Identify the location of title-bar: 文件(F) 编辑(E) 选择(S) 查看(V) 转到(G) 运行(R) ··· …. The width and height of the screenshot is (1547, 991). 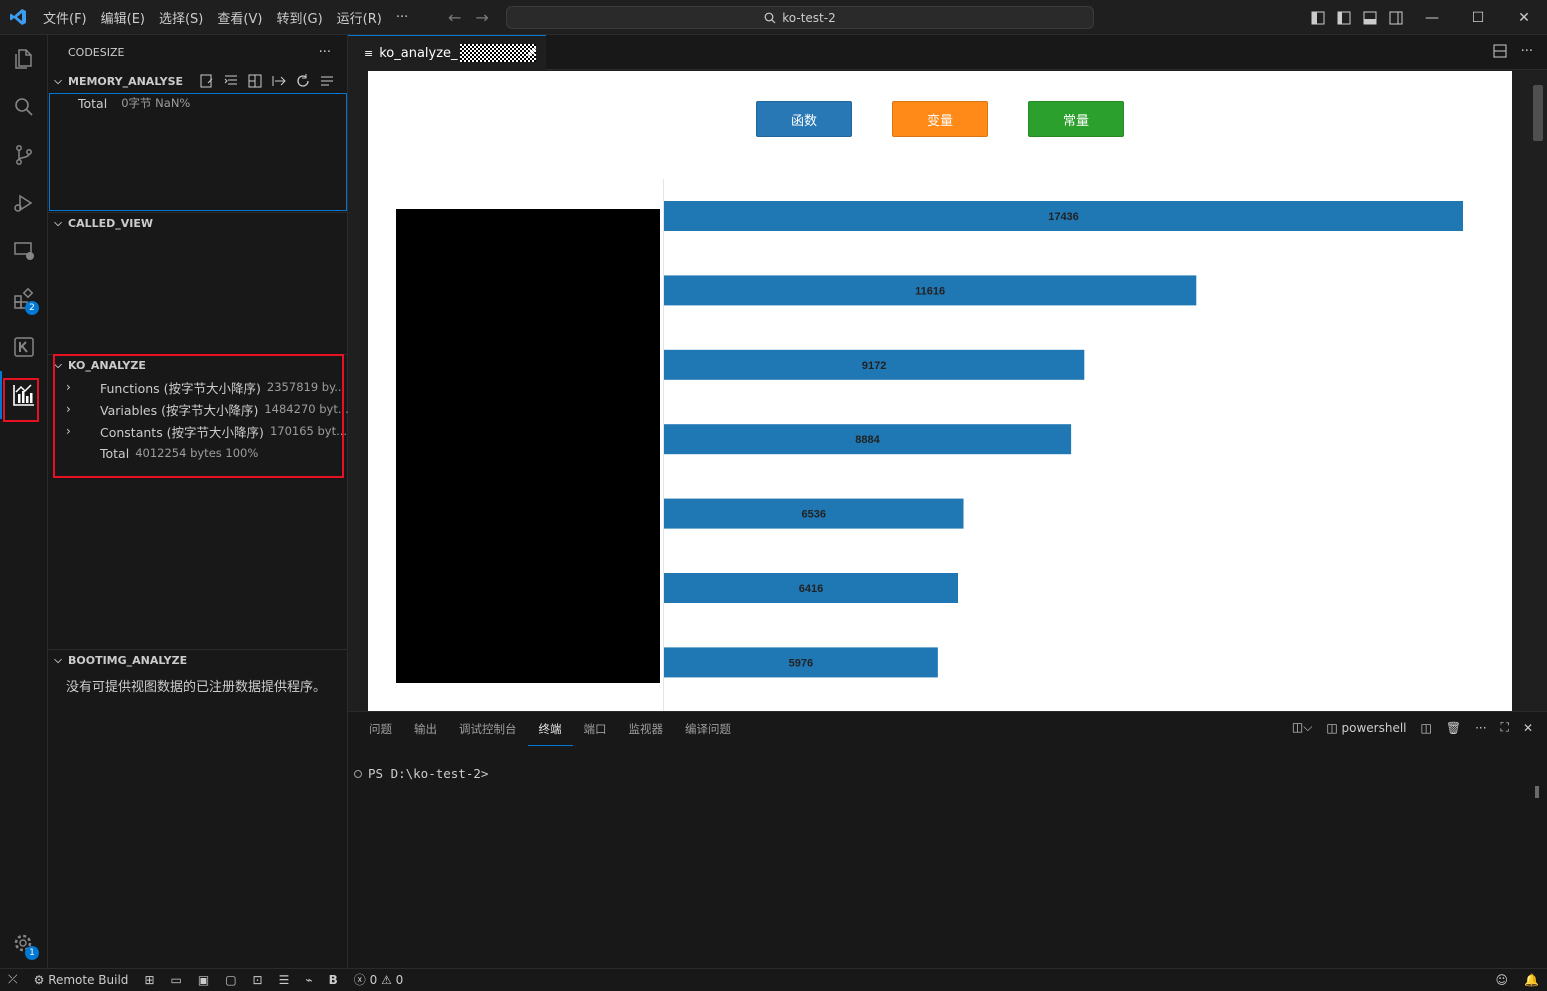
(773, 17).